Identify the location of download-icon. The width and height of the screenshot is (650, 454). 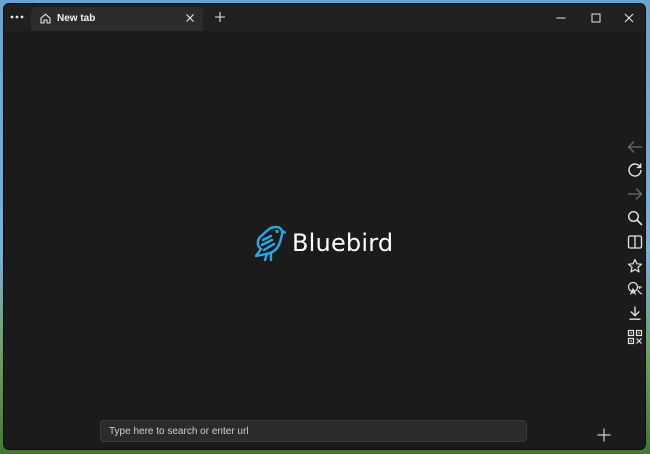
(635, 313).